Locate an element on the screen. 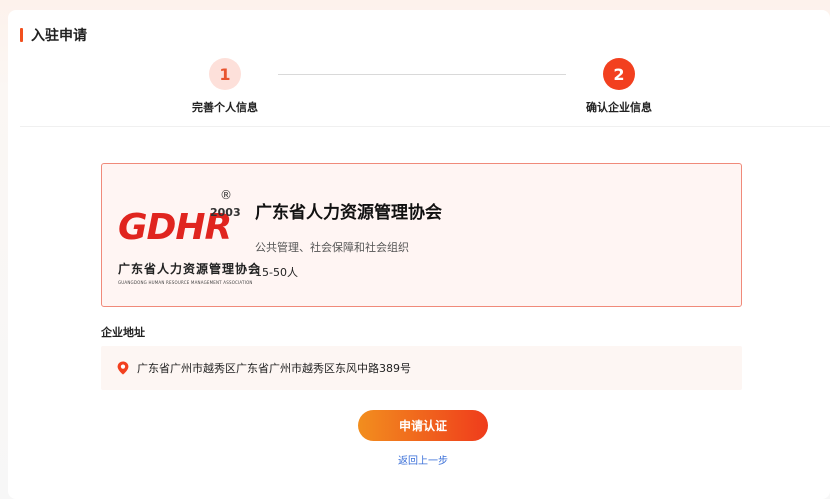 This screenshot has height=499, width=830. location-pin-icon is located at coordinates (123, 368).